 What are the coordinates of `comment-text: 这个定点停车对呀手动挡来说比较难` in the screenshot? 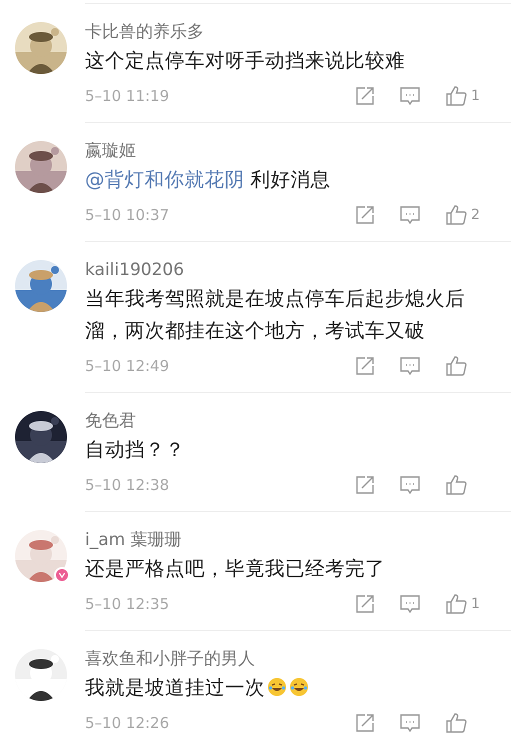 It's located at (245, 61).